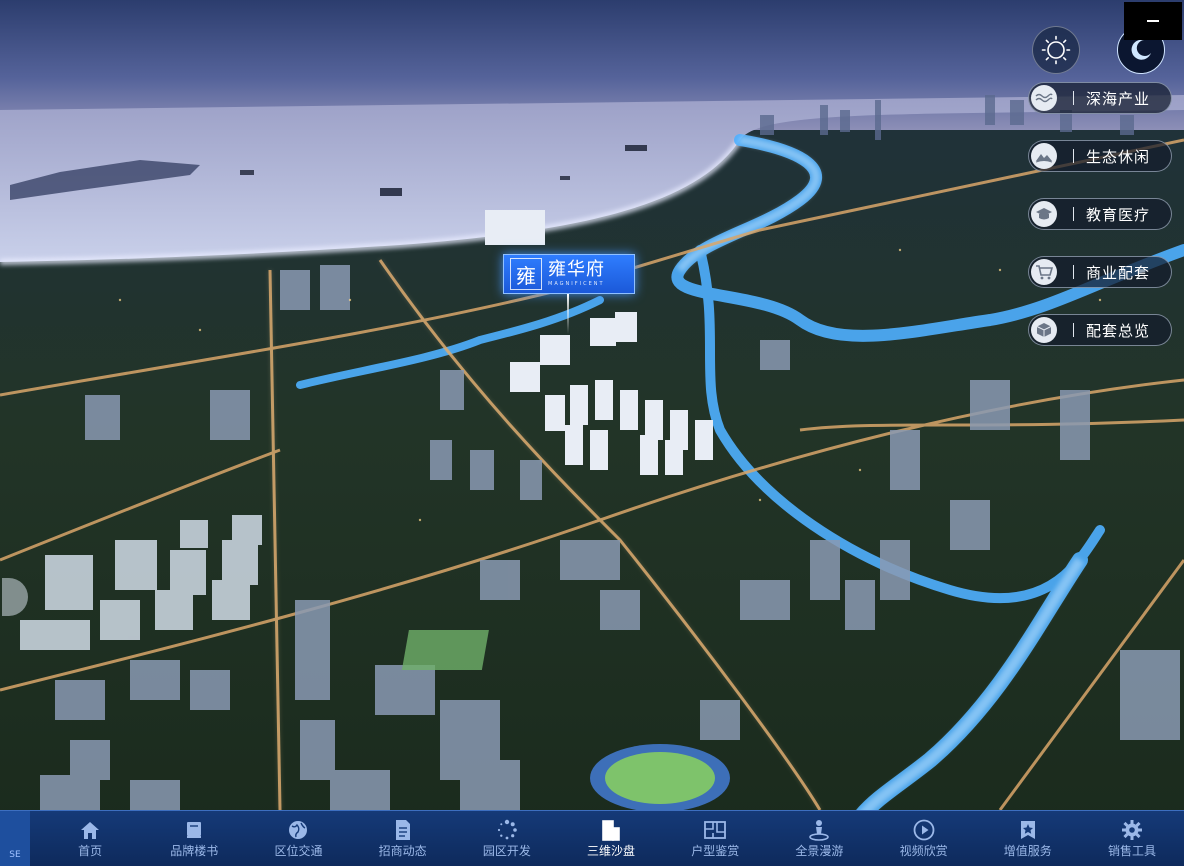 The width and height of the screenshot is (1184, 866). I want to click on nav-item-floorplan: 户型鉴赏, so click(715, 838).